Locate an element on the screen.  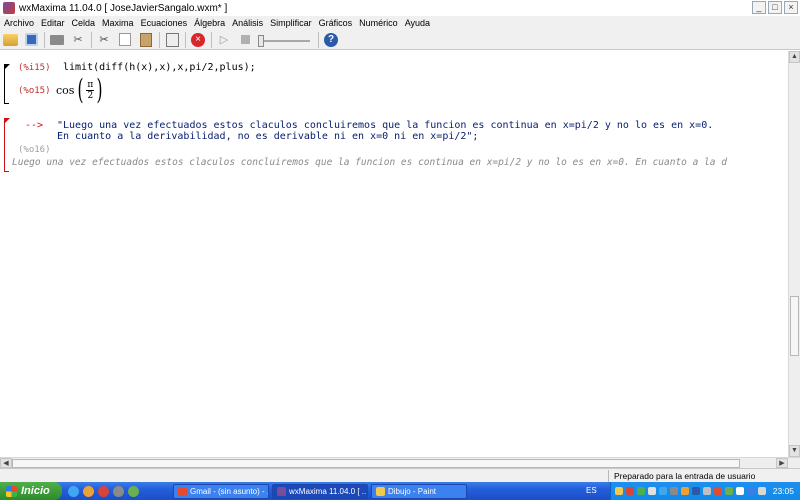
find-button is located at coordinates (172, 40).